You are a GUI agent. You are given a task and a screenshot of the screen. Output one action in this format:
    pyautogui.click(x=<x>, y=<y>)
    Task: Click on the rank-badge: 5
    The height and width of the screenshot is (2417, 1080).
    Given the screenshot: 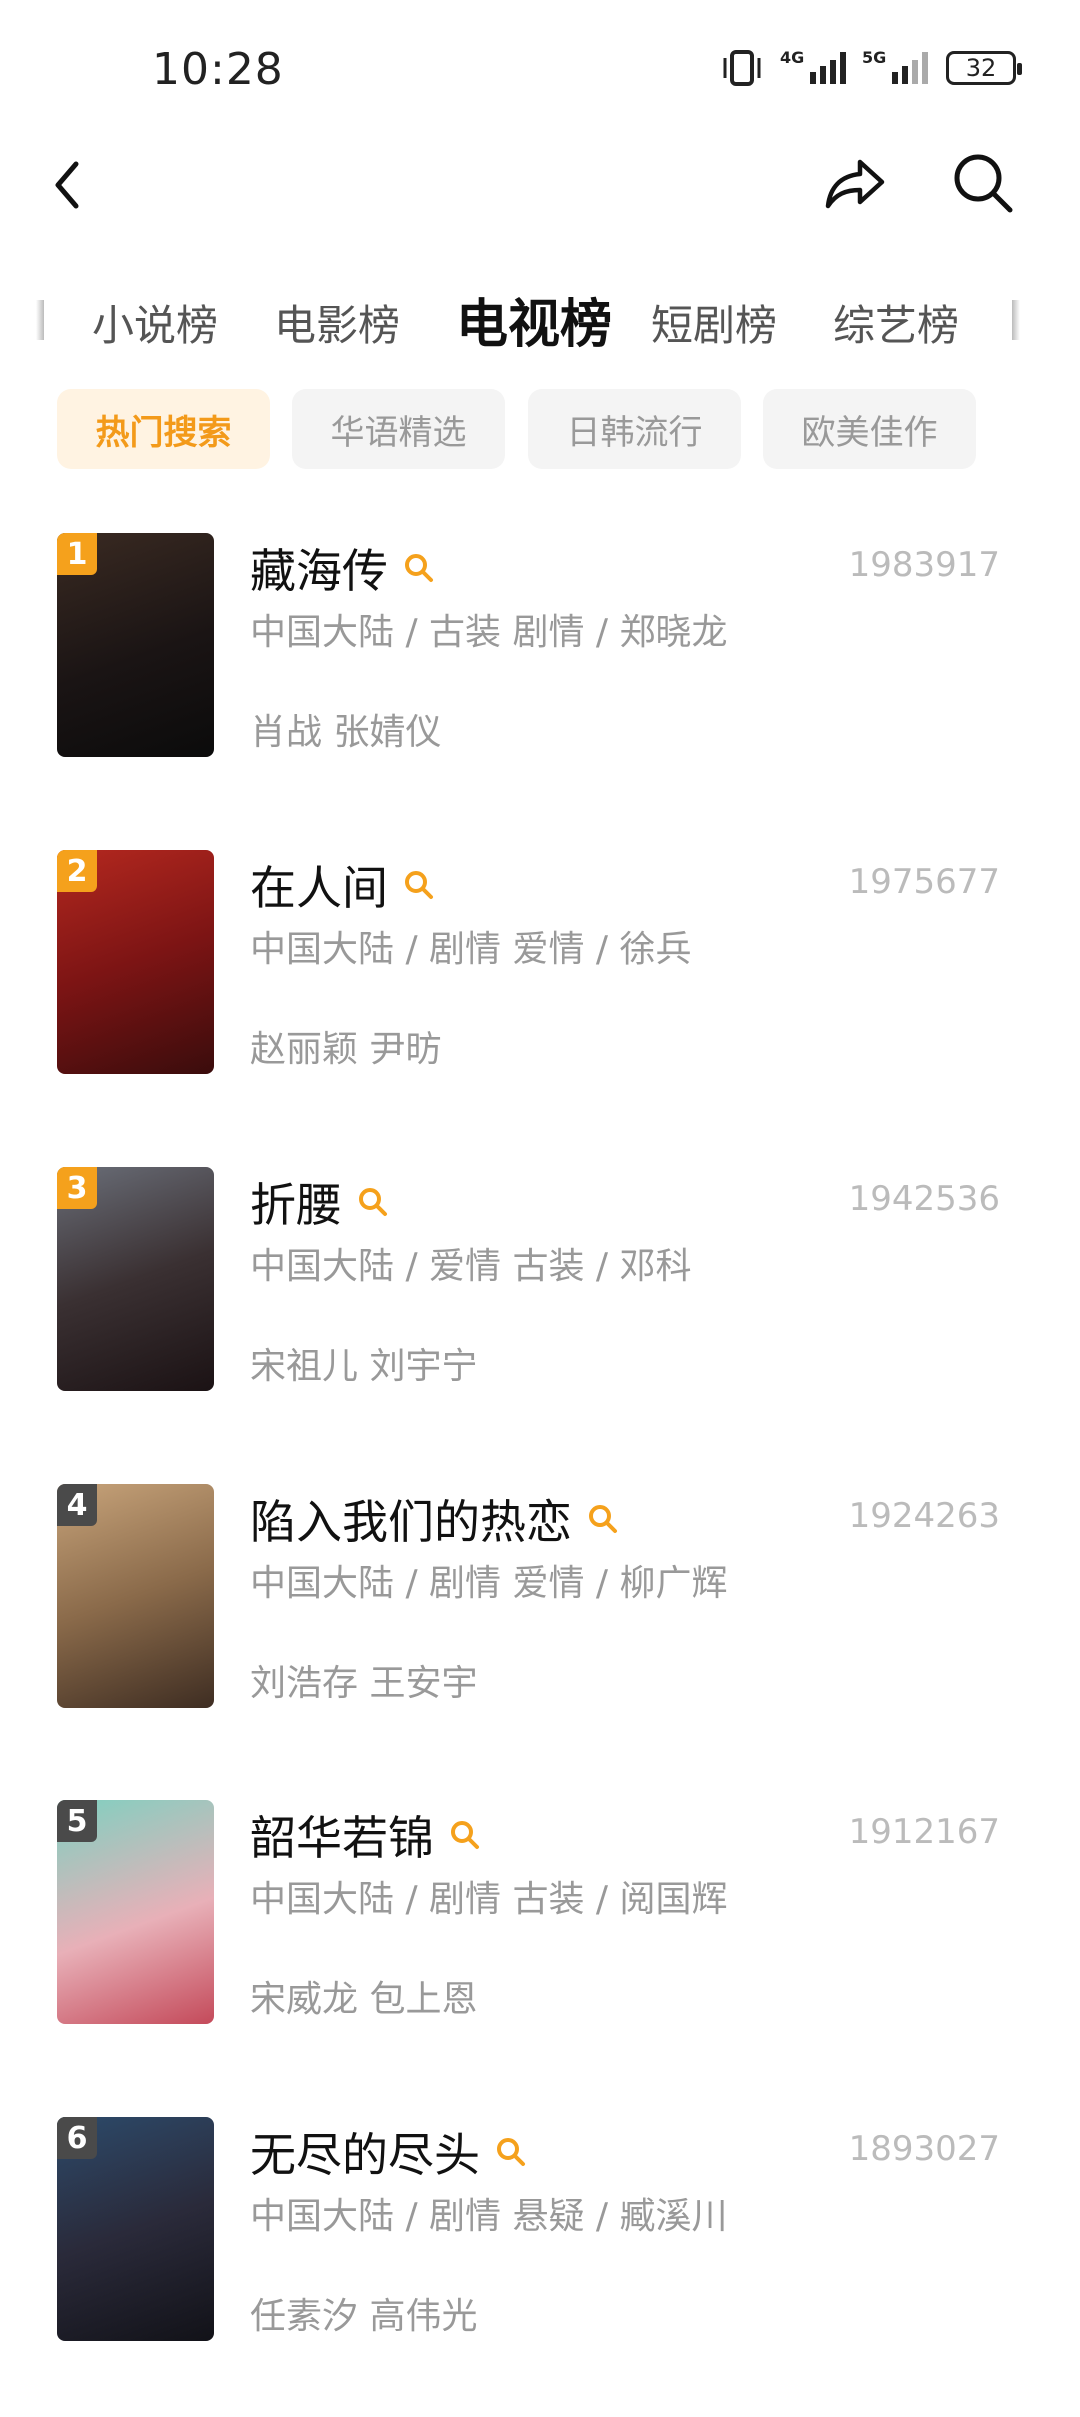 What is the action you would take?
    pyautogui.click(x=77, y=1821)
    